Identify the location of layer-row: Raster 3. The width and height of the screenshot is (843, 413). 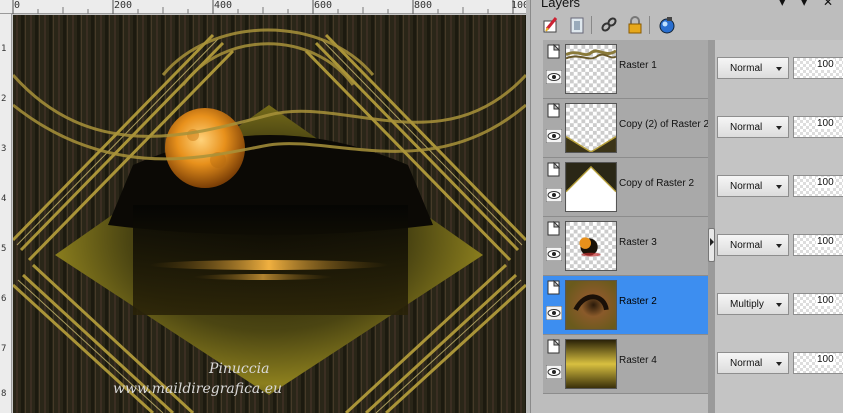
(625, 246).